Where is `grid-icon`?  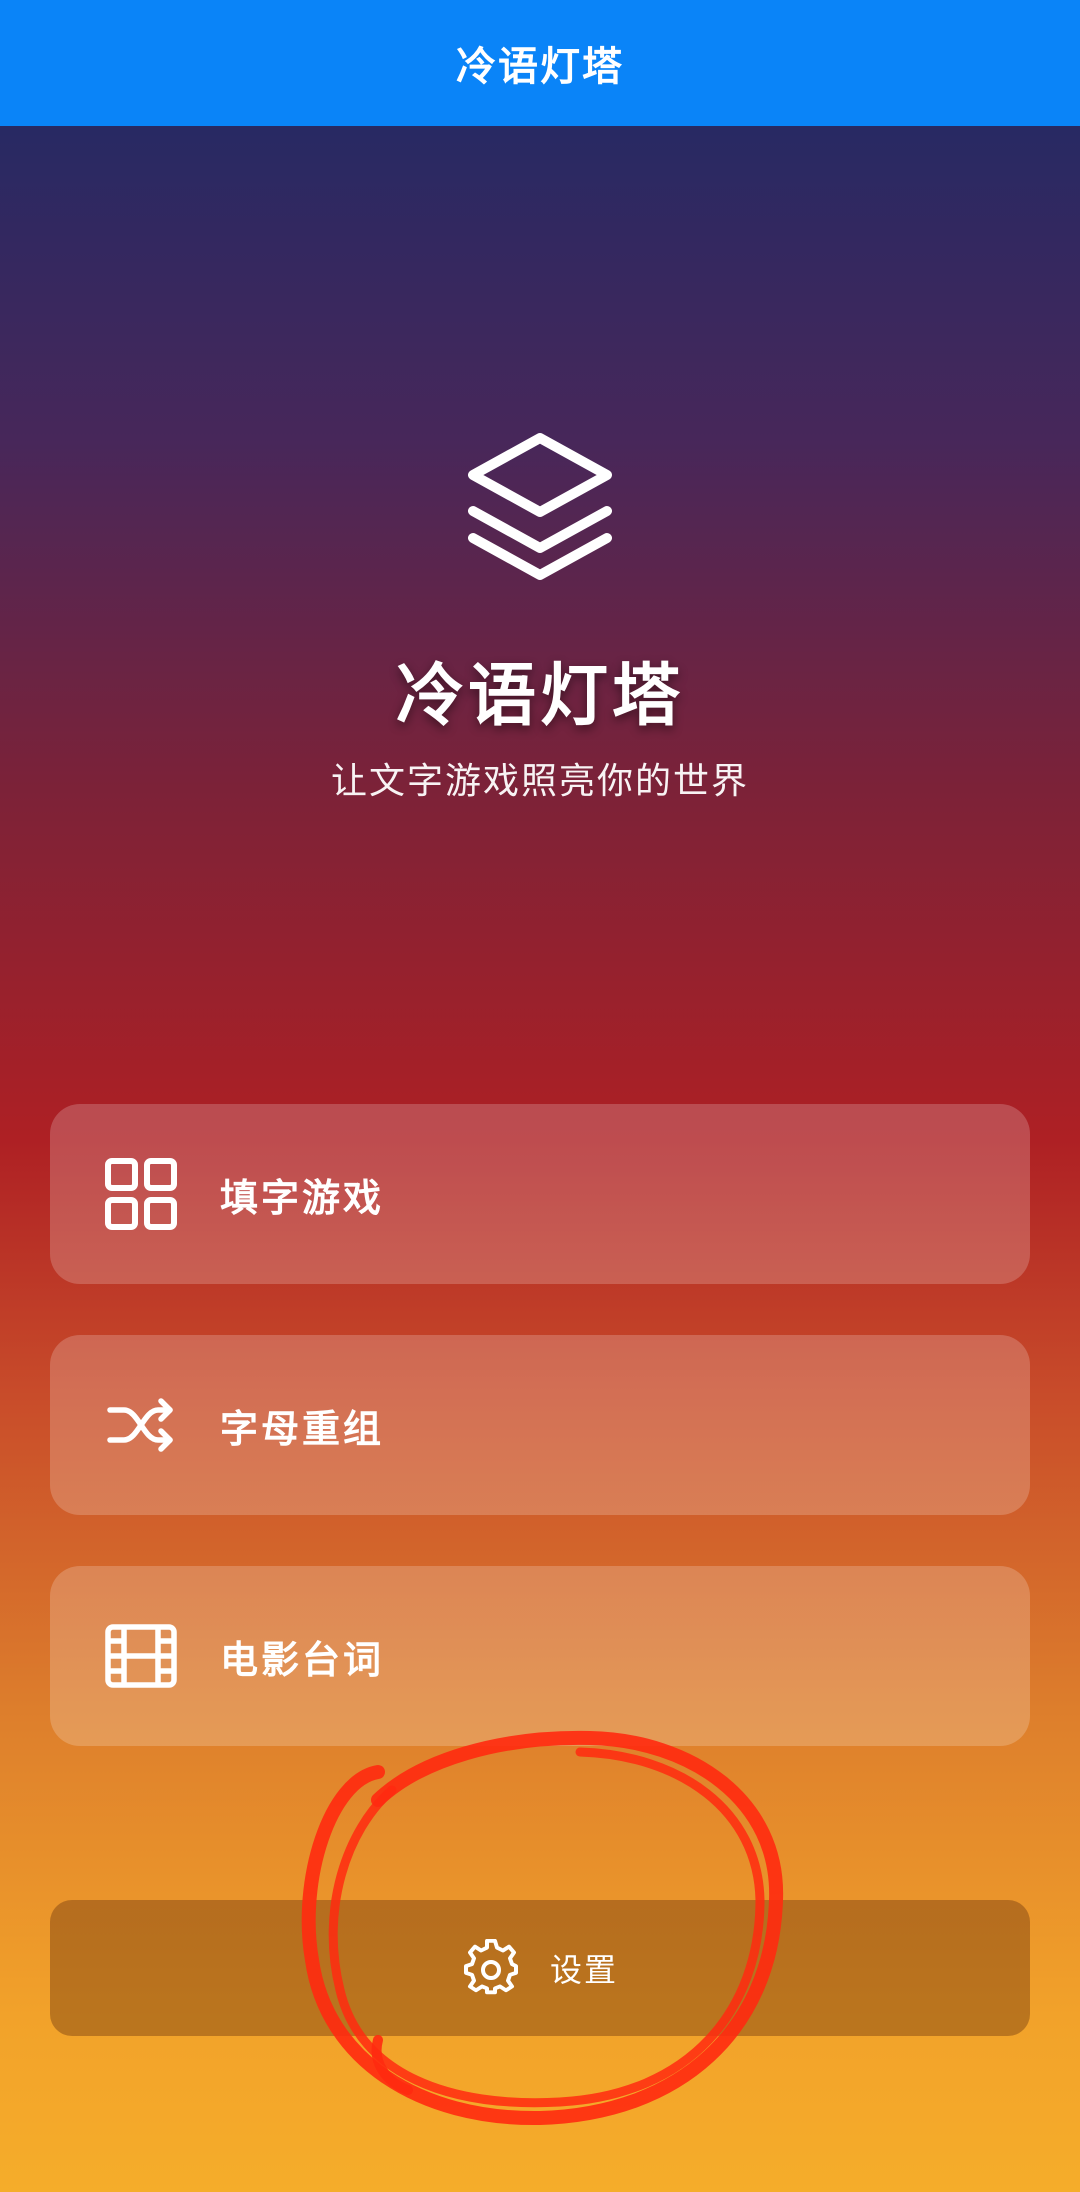 grid-icon is located at coordinates (141, 1194).